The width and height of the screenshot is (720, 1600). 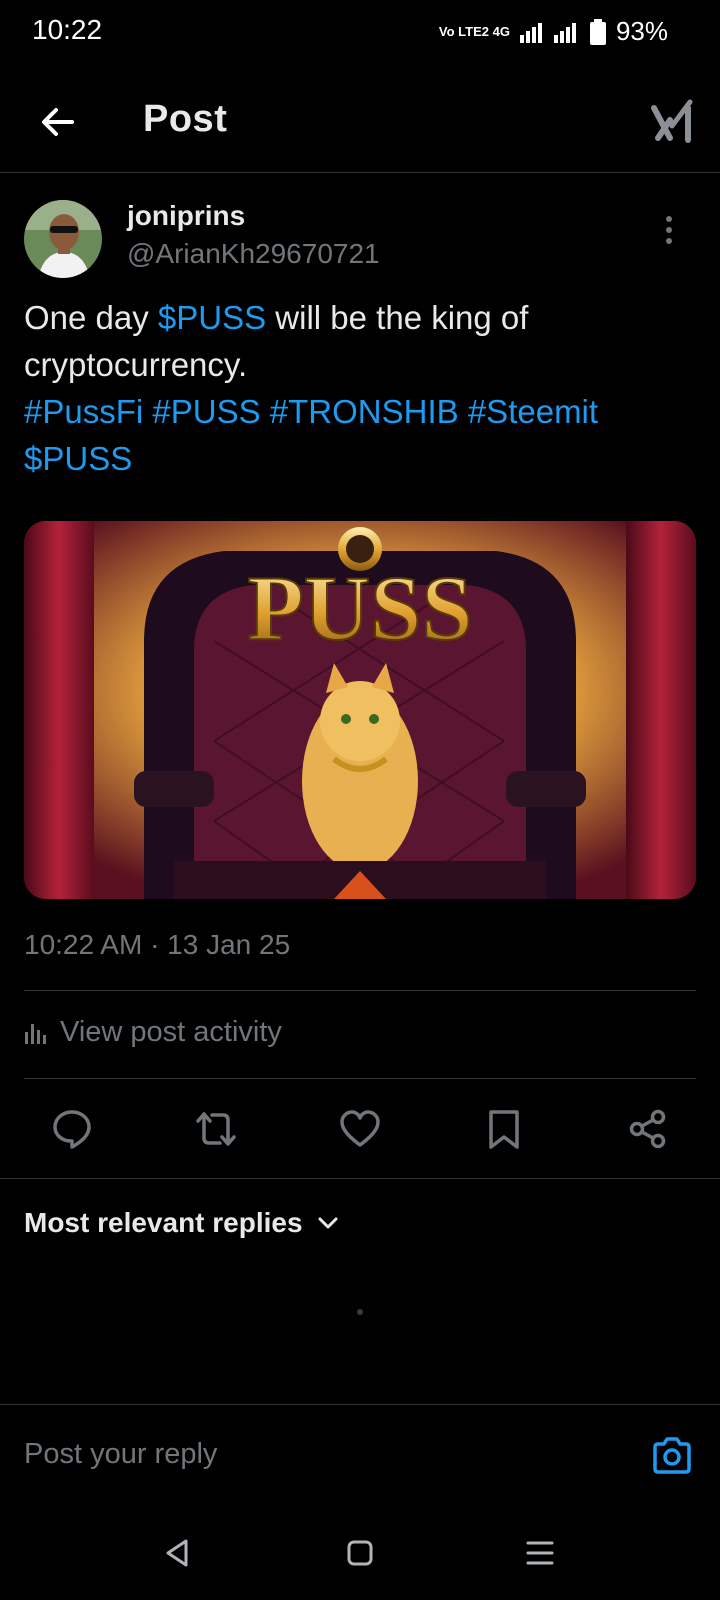 What do you see at coordinates (533, 411) in the screenshot?
I see `hashtag-link: #Steemit` at bounding box center [533, 411].